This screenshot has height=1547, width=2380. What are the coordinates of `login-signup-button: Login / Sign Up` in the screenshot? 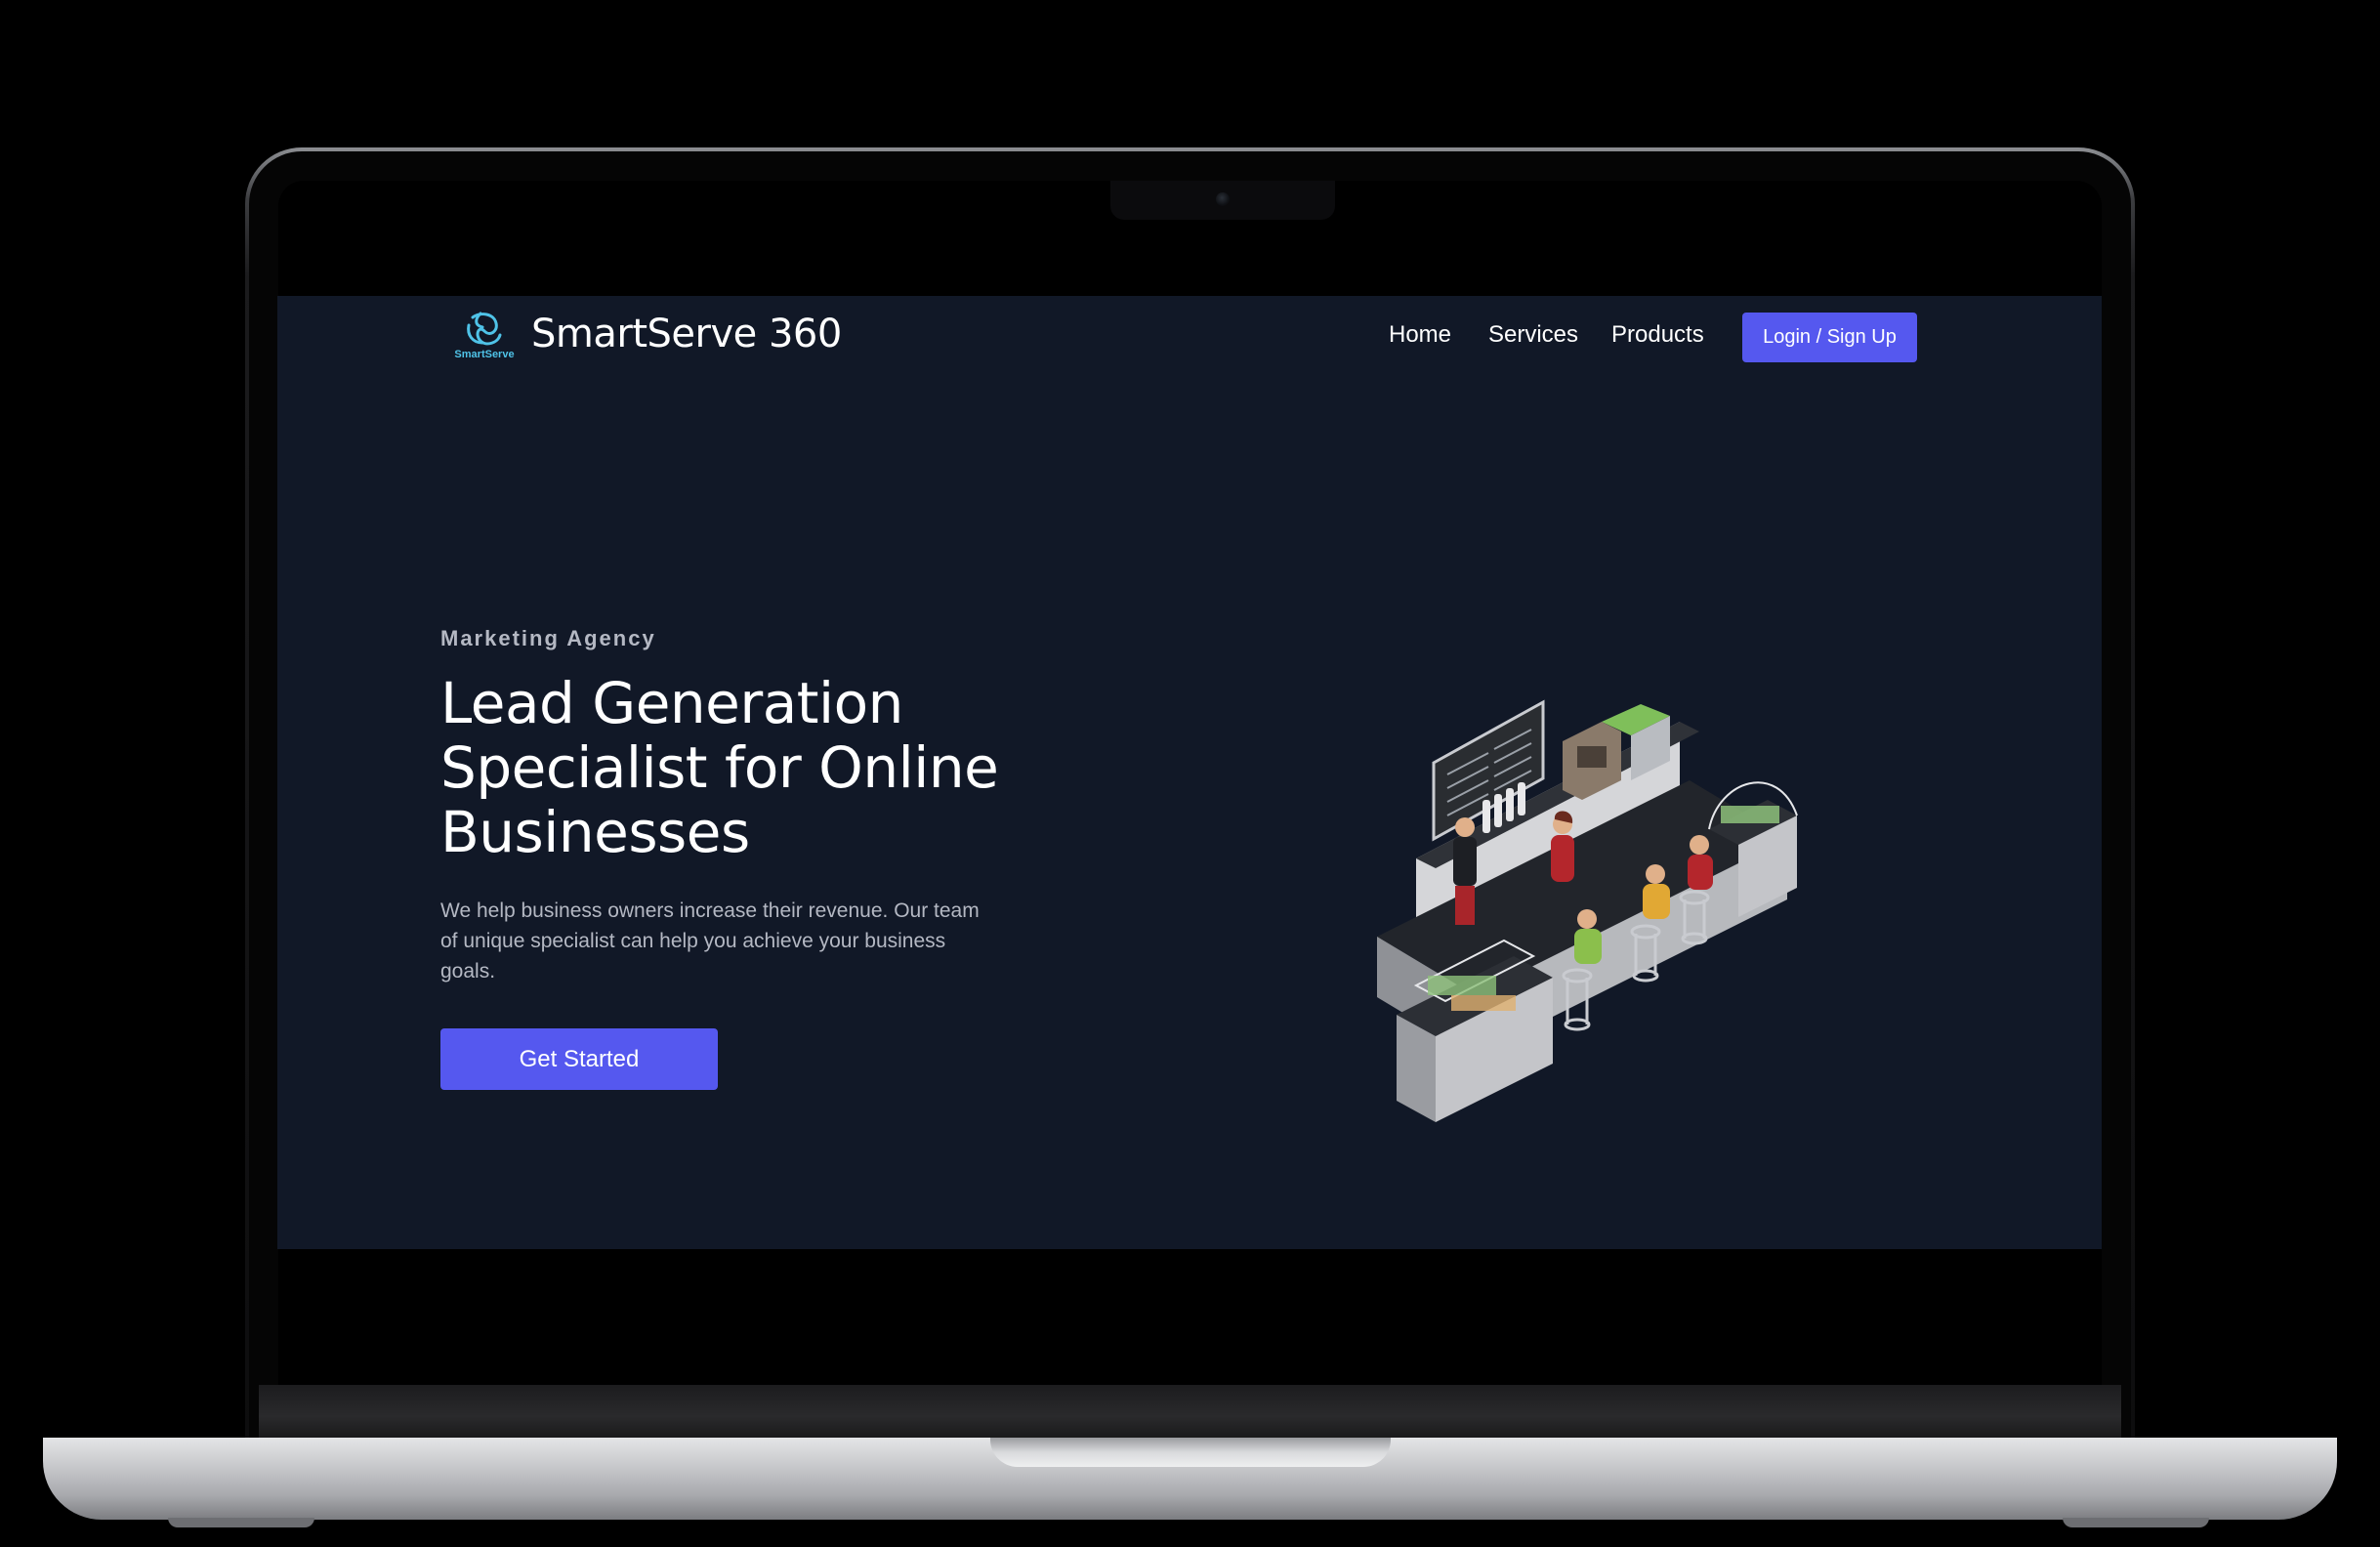 It's located at (1829, 337).